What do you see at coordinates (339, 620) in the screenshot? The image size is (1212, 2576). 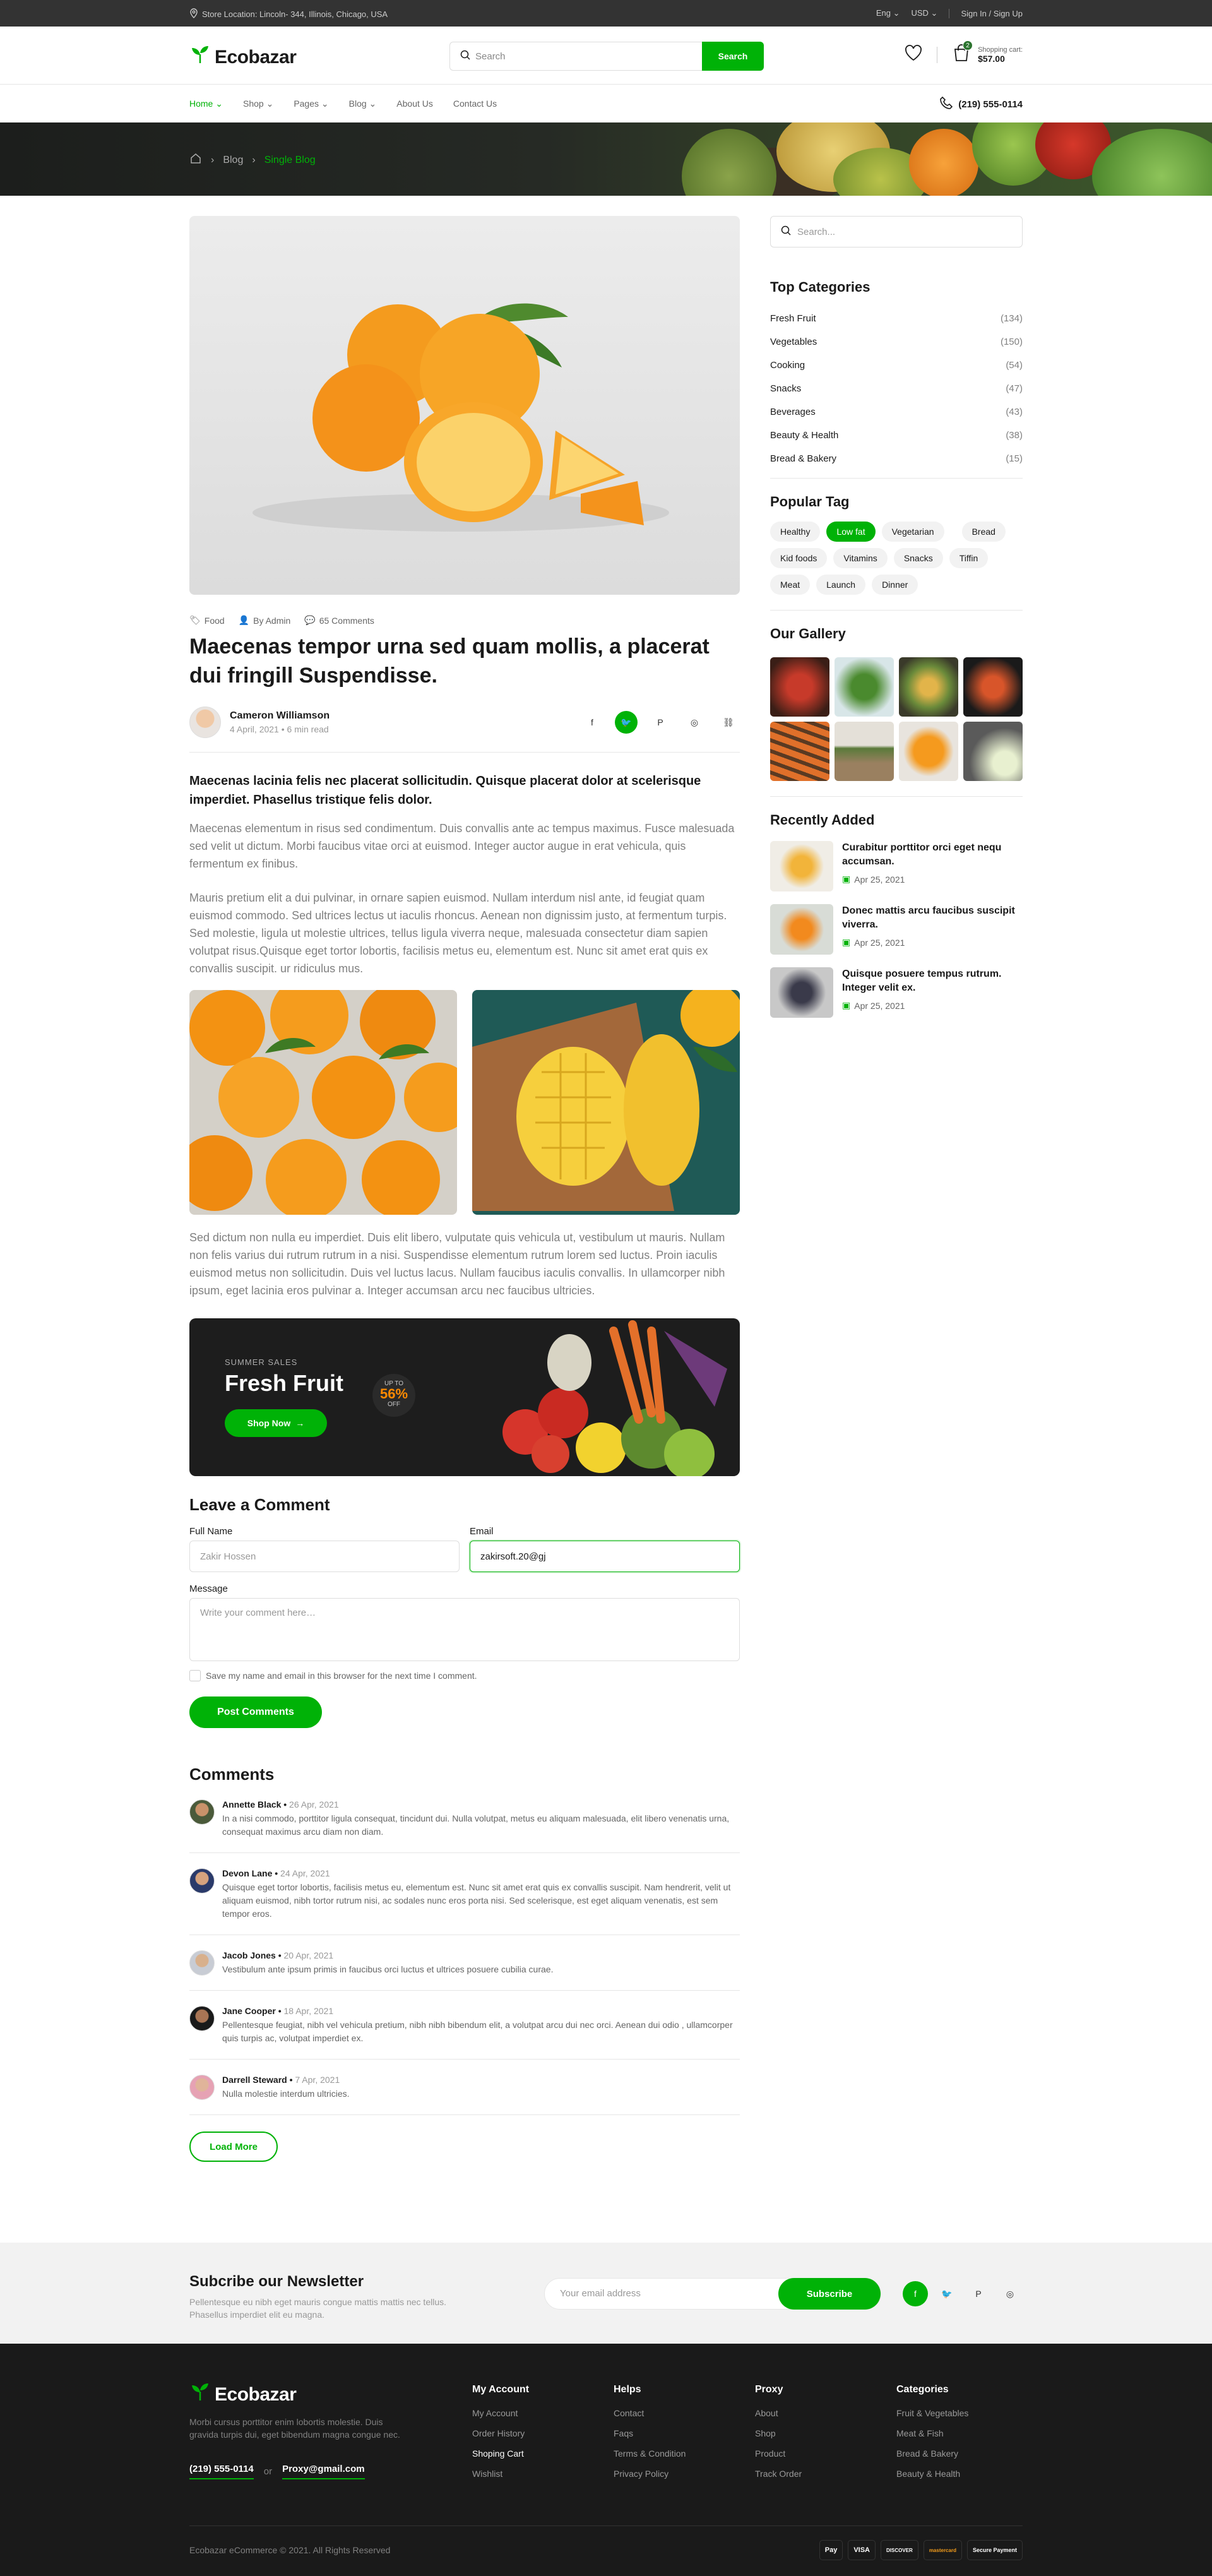 I see `post-comments-count: 💬 65 Comments` at bounding box center [339, 620].